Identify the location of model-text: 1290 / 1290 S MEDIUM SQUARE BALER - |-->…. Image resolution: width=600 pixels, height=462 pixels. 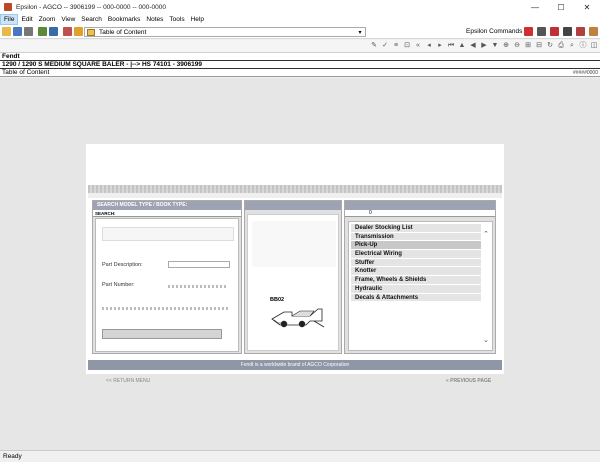
(102, 64).